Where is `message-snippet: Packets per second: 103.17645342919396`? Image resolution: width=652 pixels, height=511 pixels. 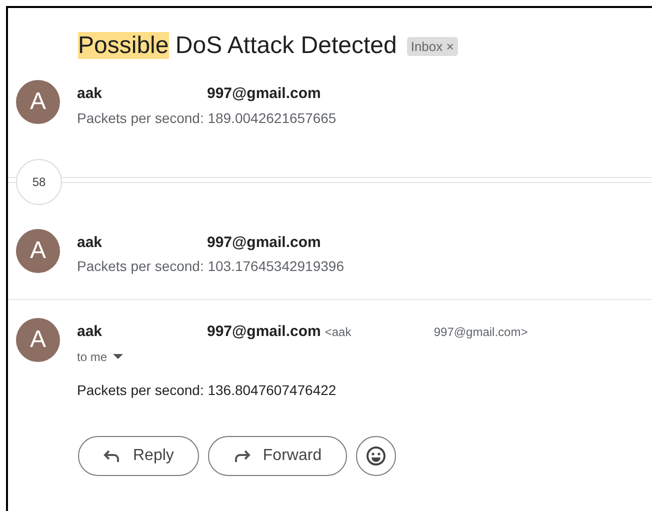 message-snippet: Packets per second: 103.17645342919396 is located at coordinates (210, 266).